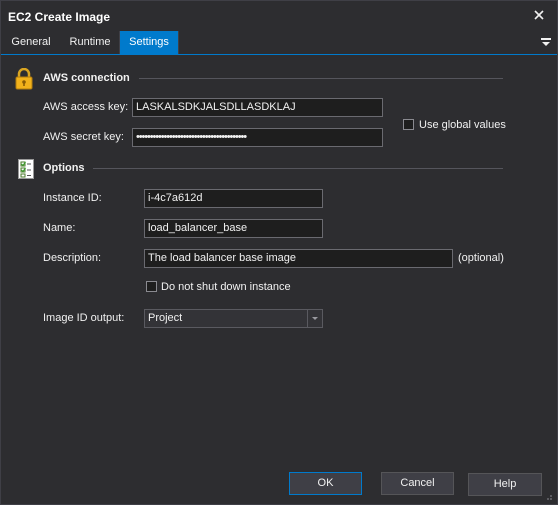 The height and width of the screenshot is (505, 558). I want to click on tab-general: General, so click(31, 42).